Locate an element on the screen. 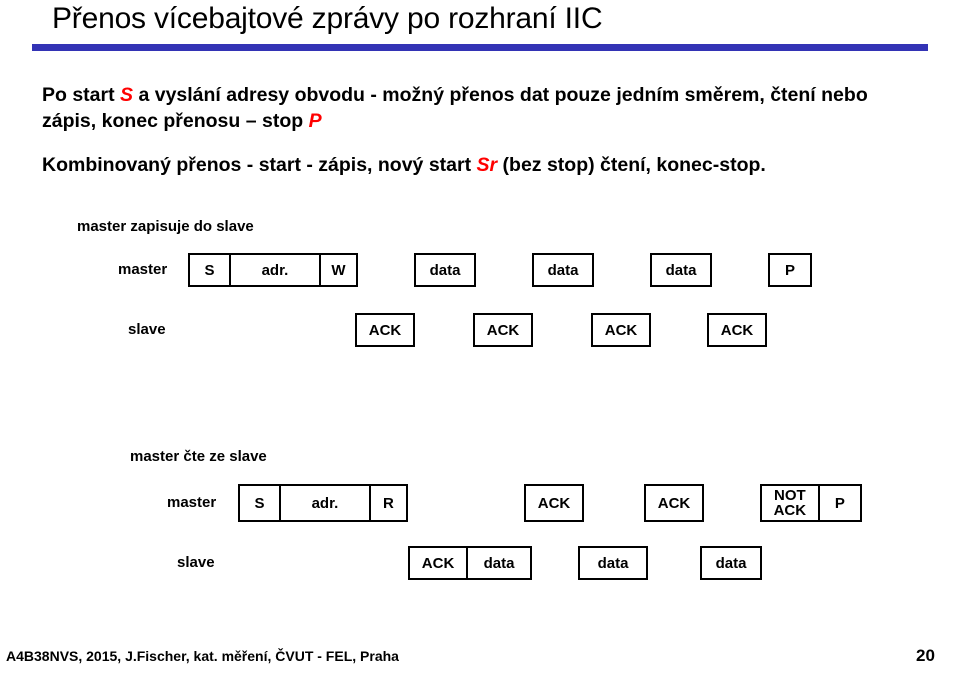 The width and height of the screenshot is (960, 673). frame-read-master-ack-1: ACK is located at coordinates (554, 503).